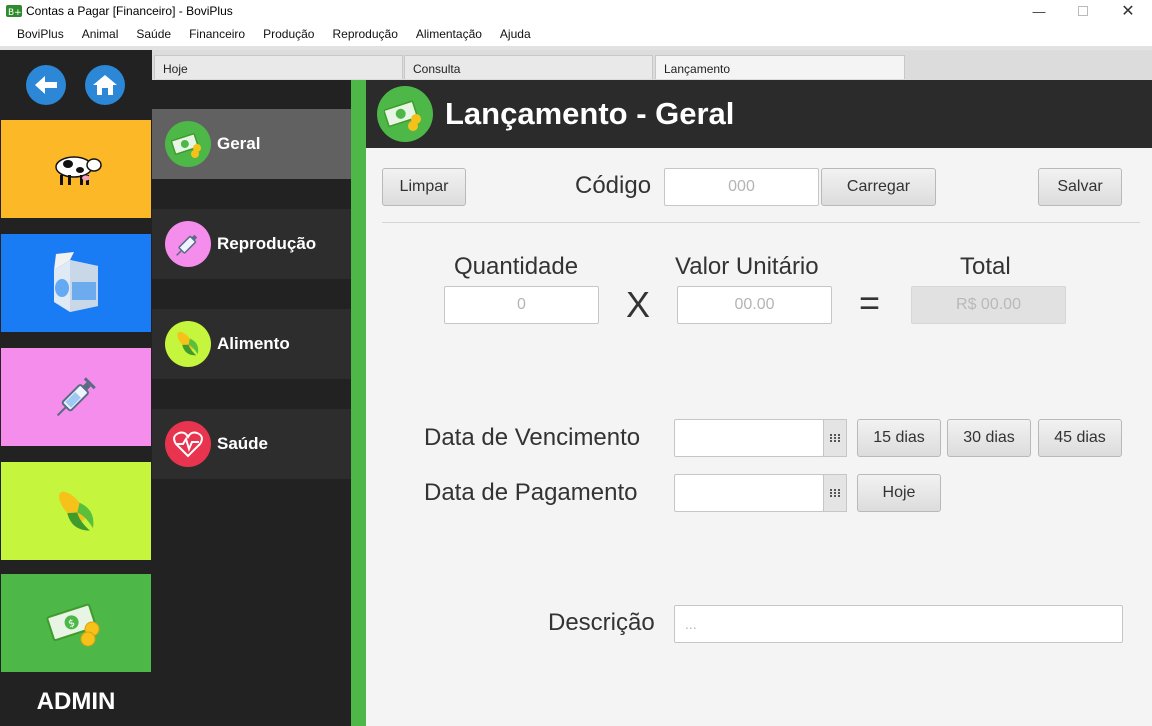 The height and width of the screenshot is (726, 1152). I want to click on hoje-button: Hoje, so click(899, 493).